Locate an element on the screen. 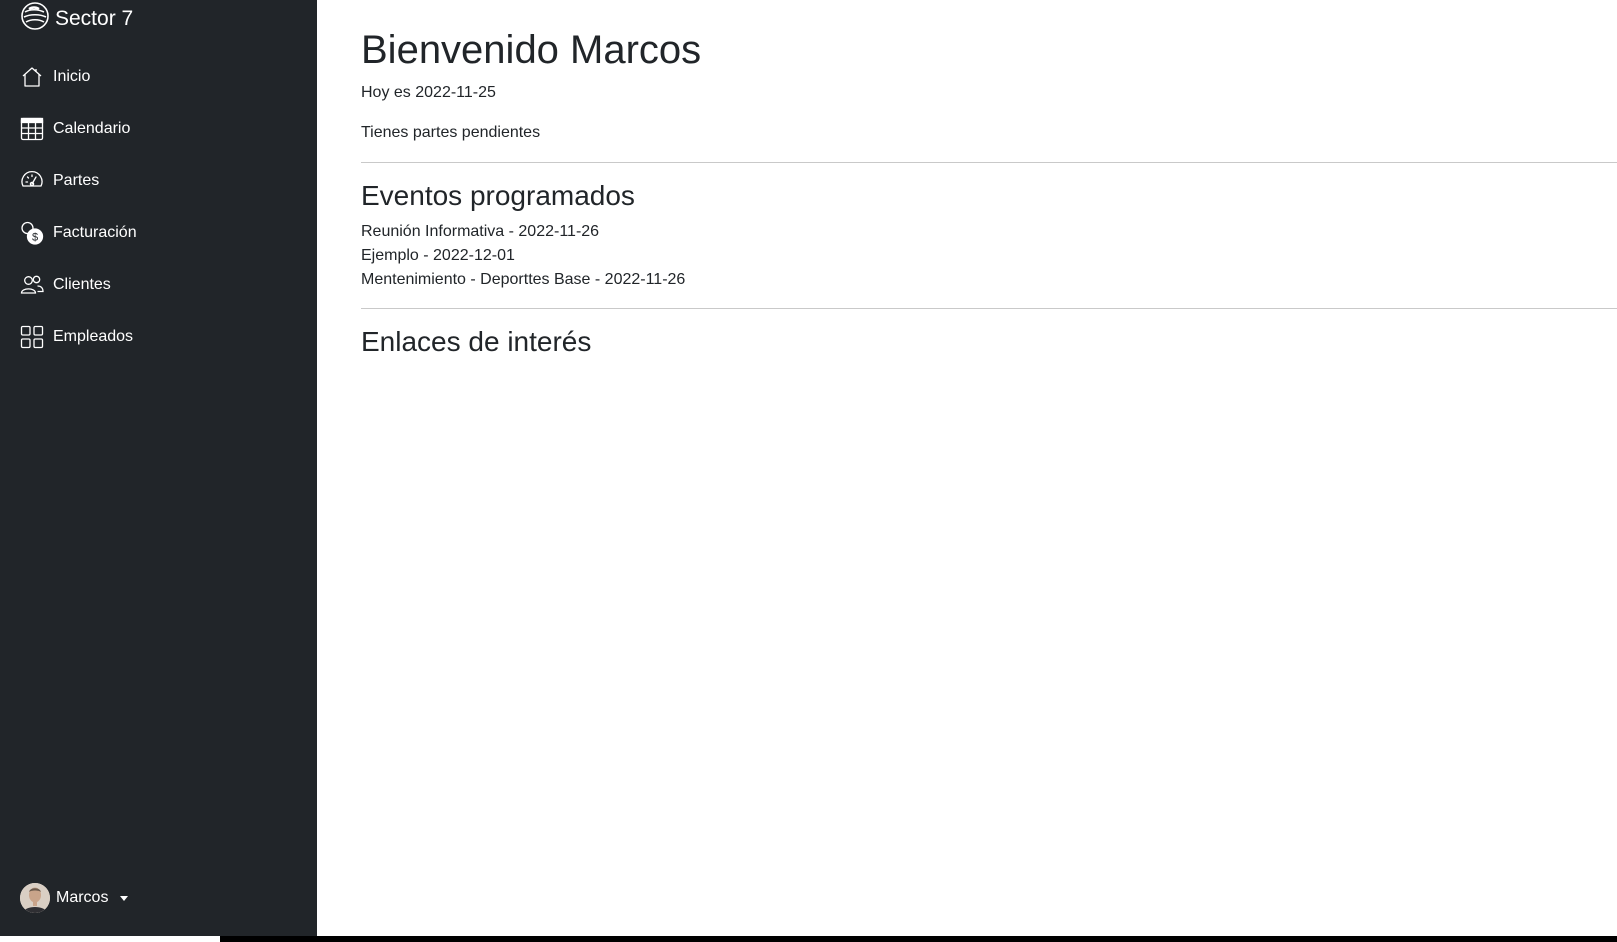 The width and height of the screenshot is (1617, 942). page-title: Bienvenido Marcos is located at coordinates (531, 50).